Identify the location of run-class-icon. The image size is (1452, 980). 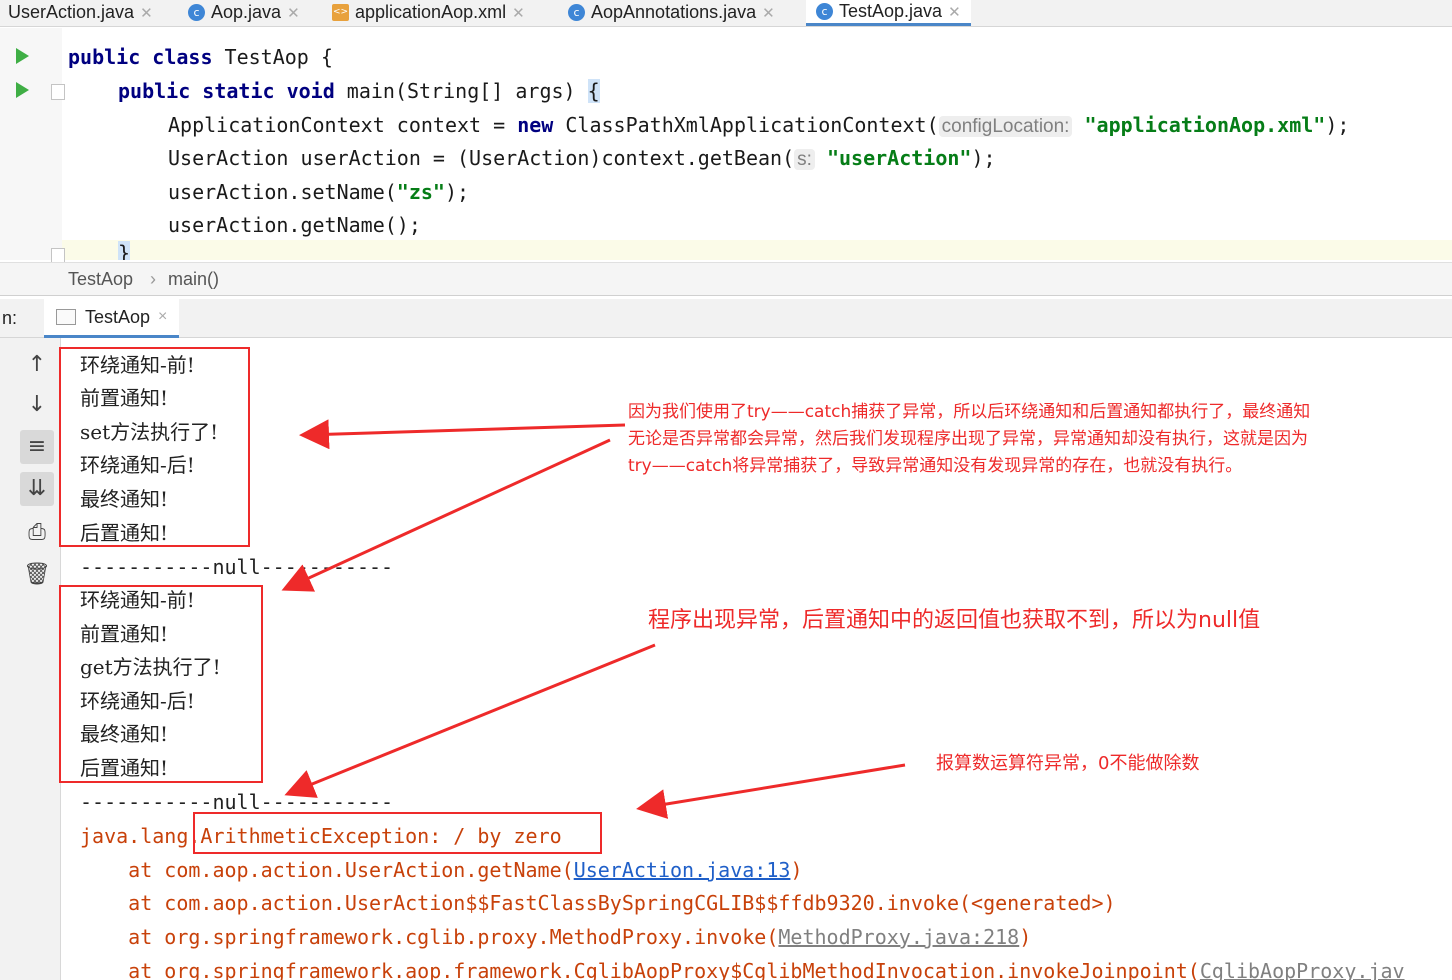
(22, 56).